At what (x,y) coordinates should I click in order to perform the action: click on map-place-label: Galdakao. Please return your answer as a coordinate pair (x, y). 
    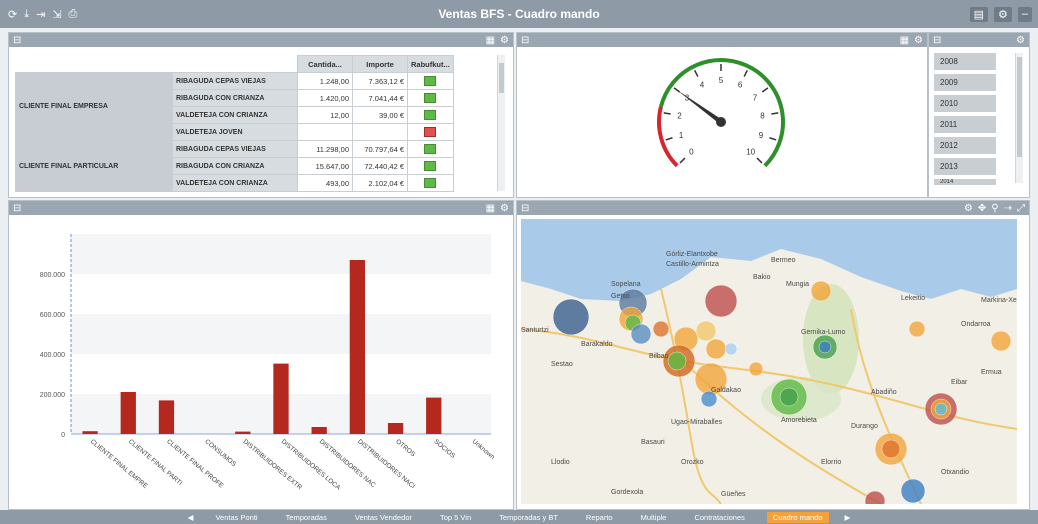
    Looking at the image, I should click on (726, 390).